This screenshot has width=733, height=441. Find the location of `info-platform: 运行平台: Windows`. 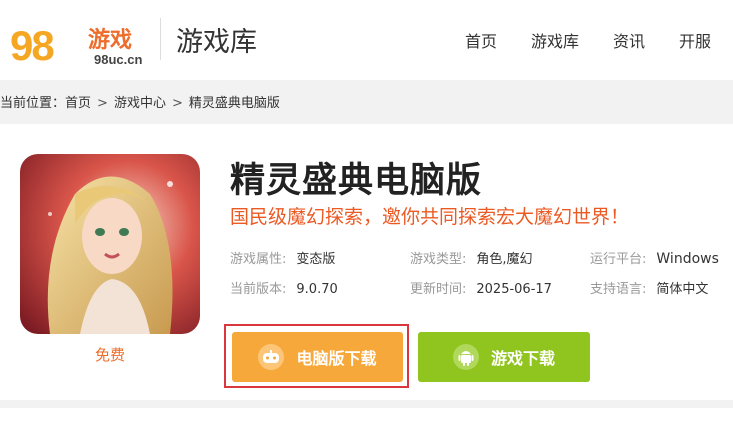

info-platform: 运行平台: Windows is located at coordinates (654, 257).